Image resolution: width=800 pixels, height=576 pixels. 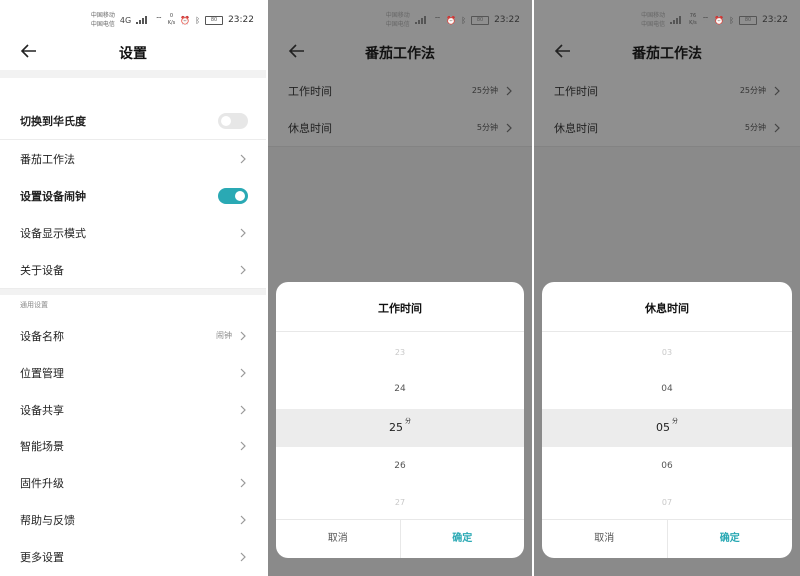 What do you see at coordinates (667, 502) in the screenshot?
I see `picker-option: 07` at bounding box center [667, 502].